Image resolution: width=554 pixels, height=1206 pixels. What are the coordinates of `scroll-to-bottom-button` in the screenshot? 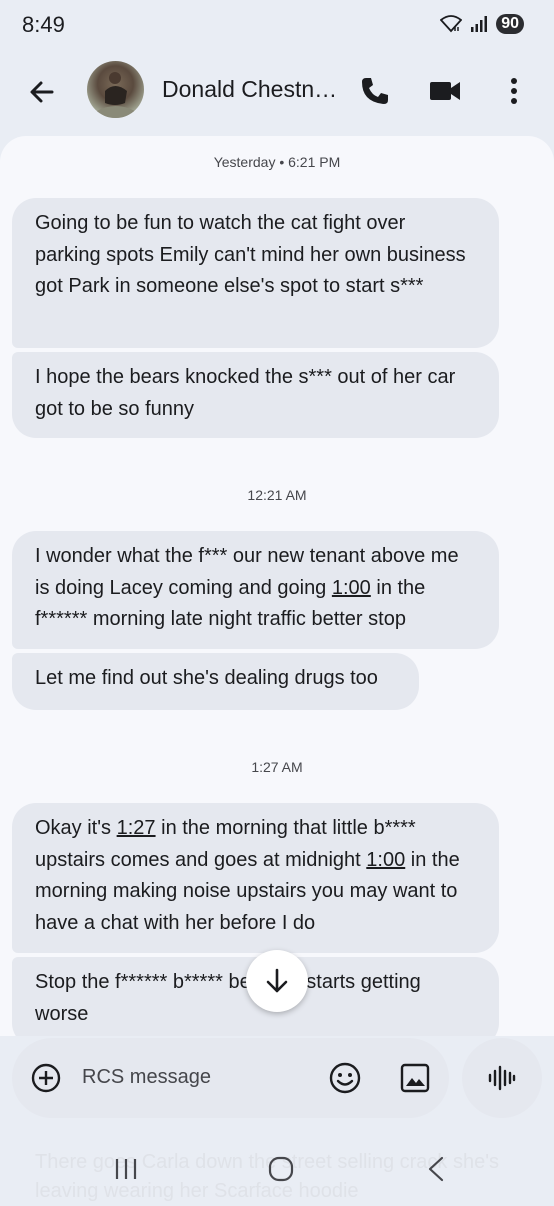 It's located at (277, 981).